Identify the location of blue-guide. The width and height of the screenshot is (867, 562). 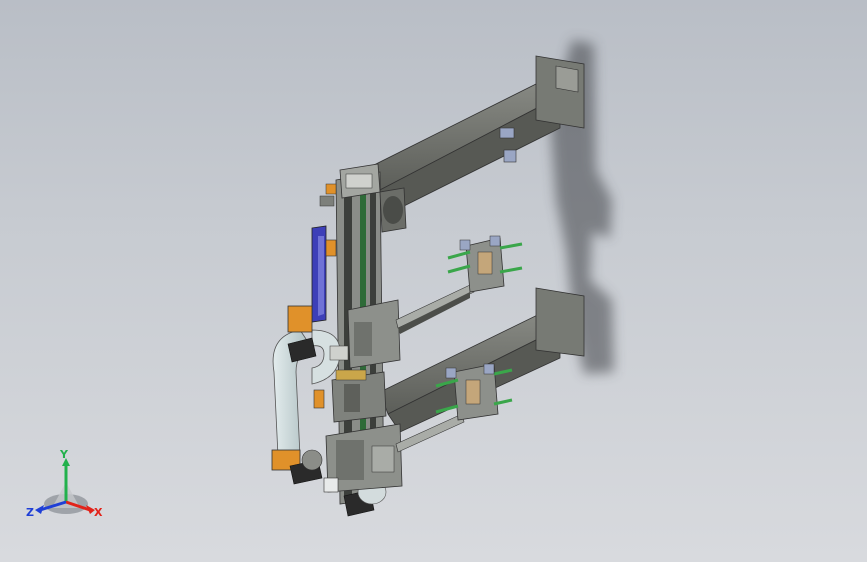
(319, 274).